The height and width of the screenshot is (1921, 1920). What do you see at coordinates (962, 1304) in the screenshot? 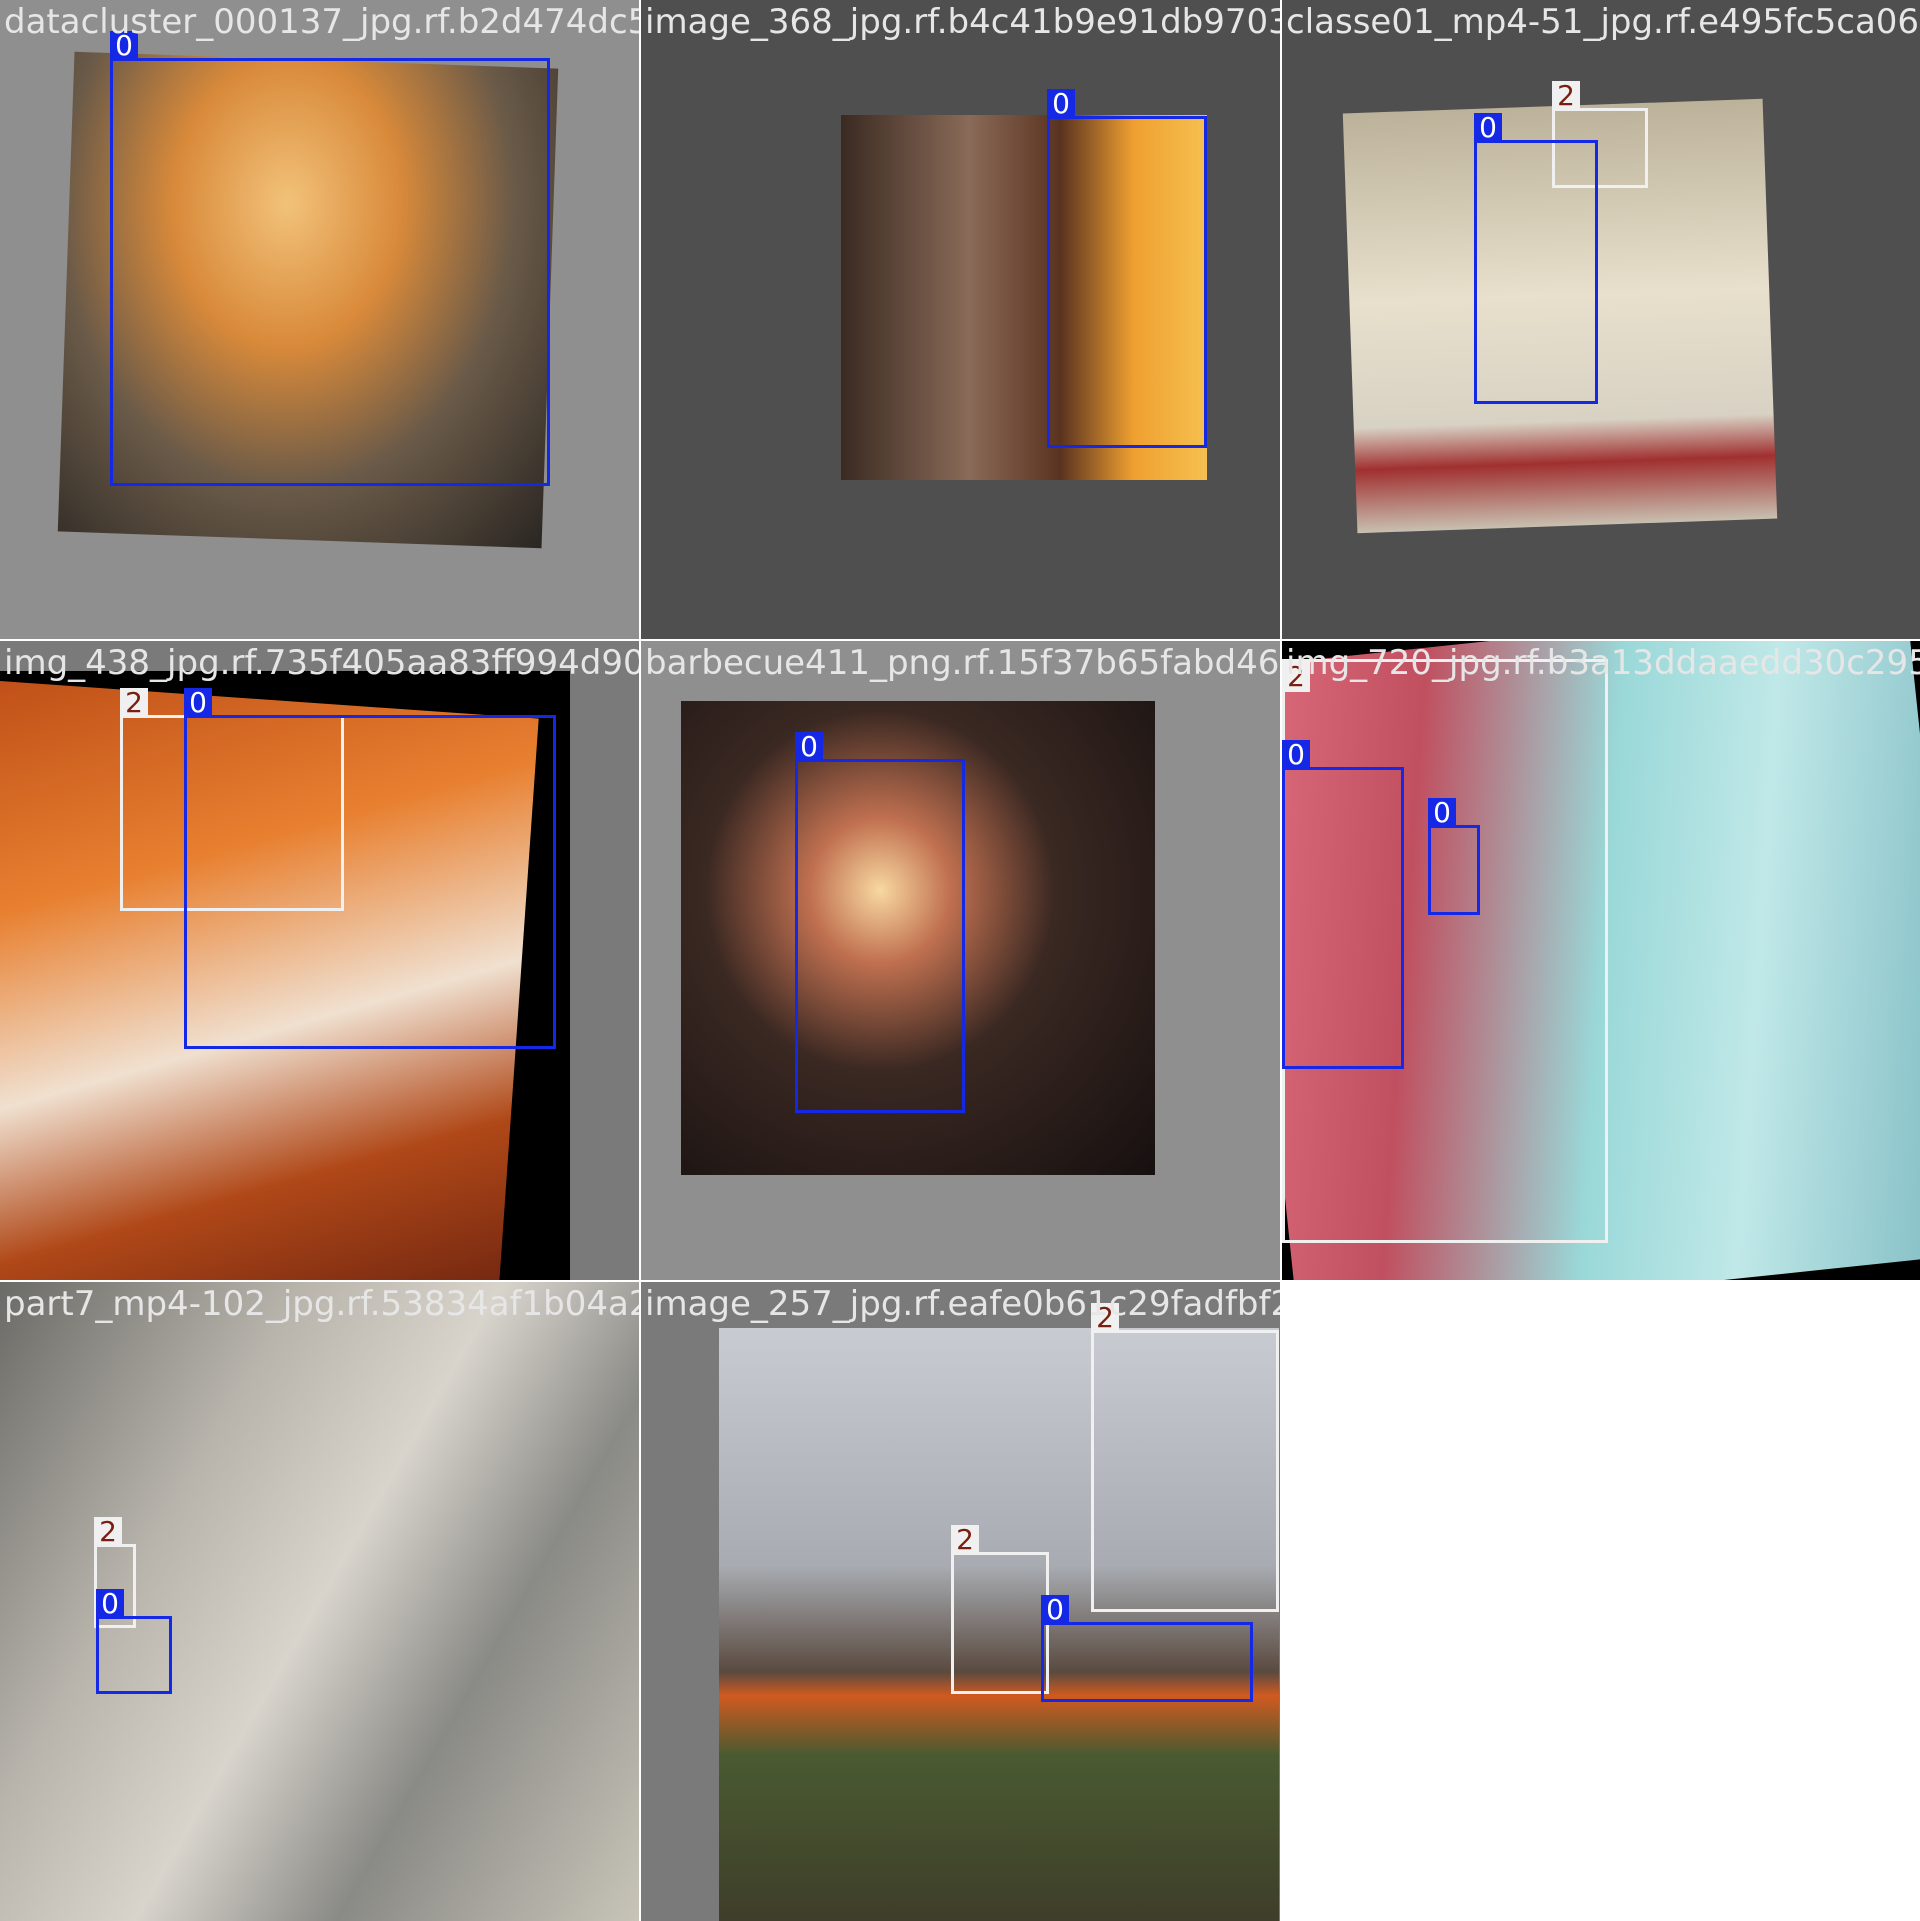
I see `image-filename: image_257_jpg.rf.eafe0b61c29fadfbf277788` at bounding box center [962, 1304].